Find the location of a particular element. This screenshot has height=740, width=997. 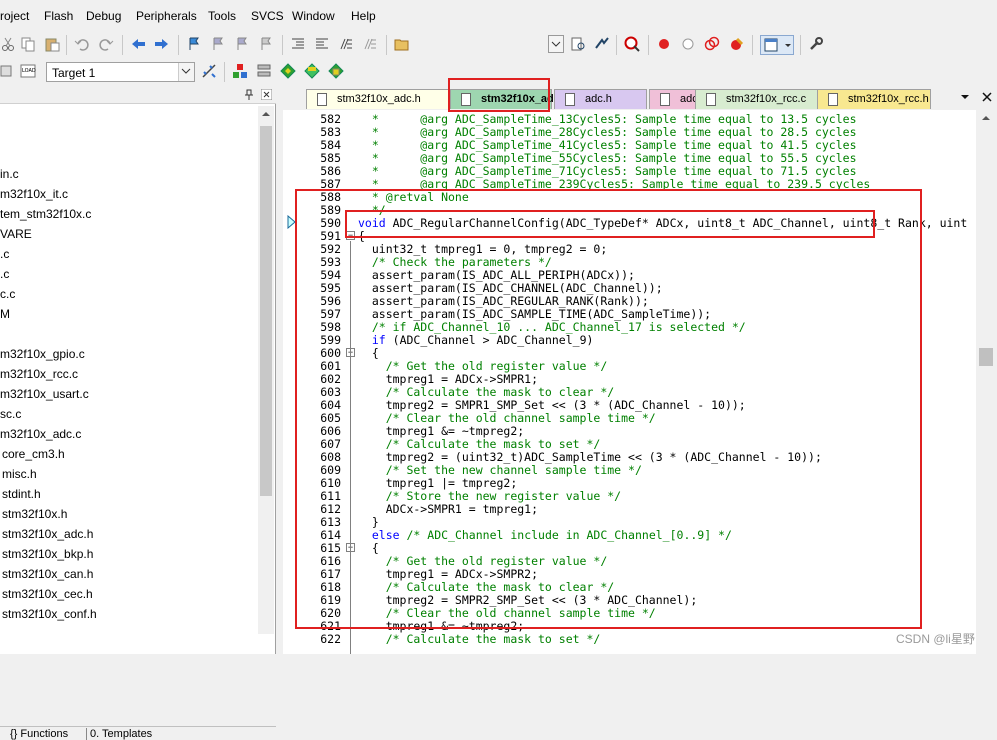

nav-back-icon is located at coordinates (138, 44).